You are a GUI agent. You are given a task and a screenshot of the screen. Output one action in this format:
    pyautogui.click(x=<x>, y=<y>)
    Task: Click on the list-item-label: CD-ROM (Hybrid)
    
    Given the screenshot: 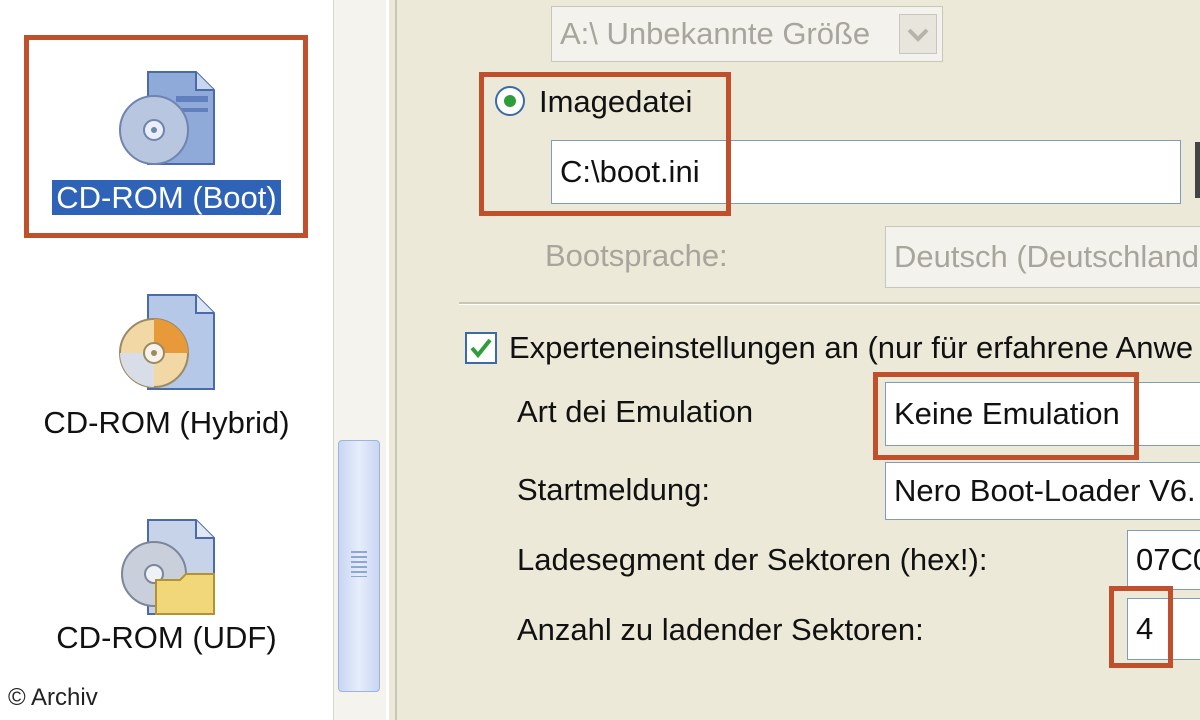 What is the action you would take?
    pyautogui.click(x=166, y=422)
    